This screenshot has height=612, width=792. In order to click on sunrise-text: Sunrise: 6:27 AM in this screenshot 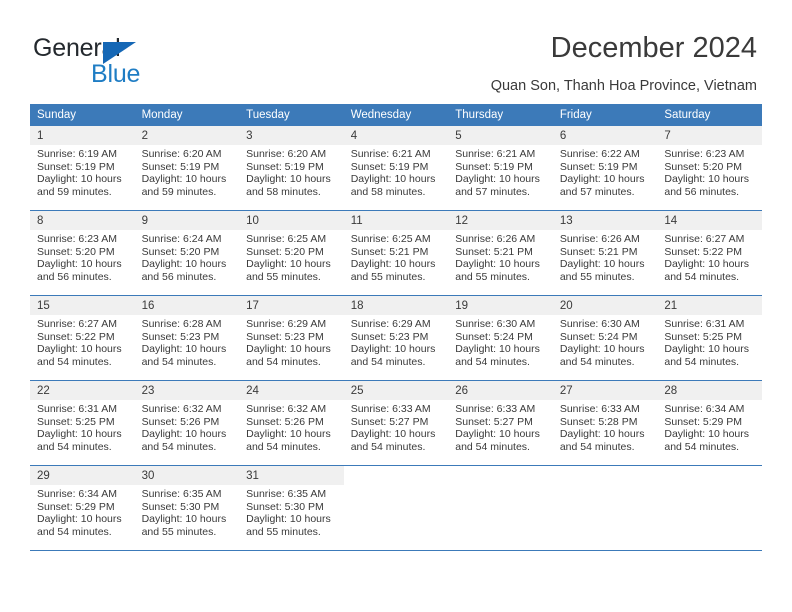, I will do `click(77, 324)`.